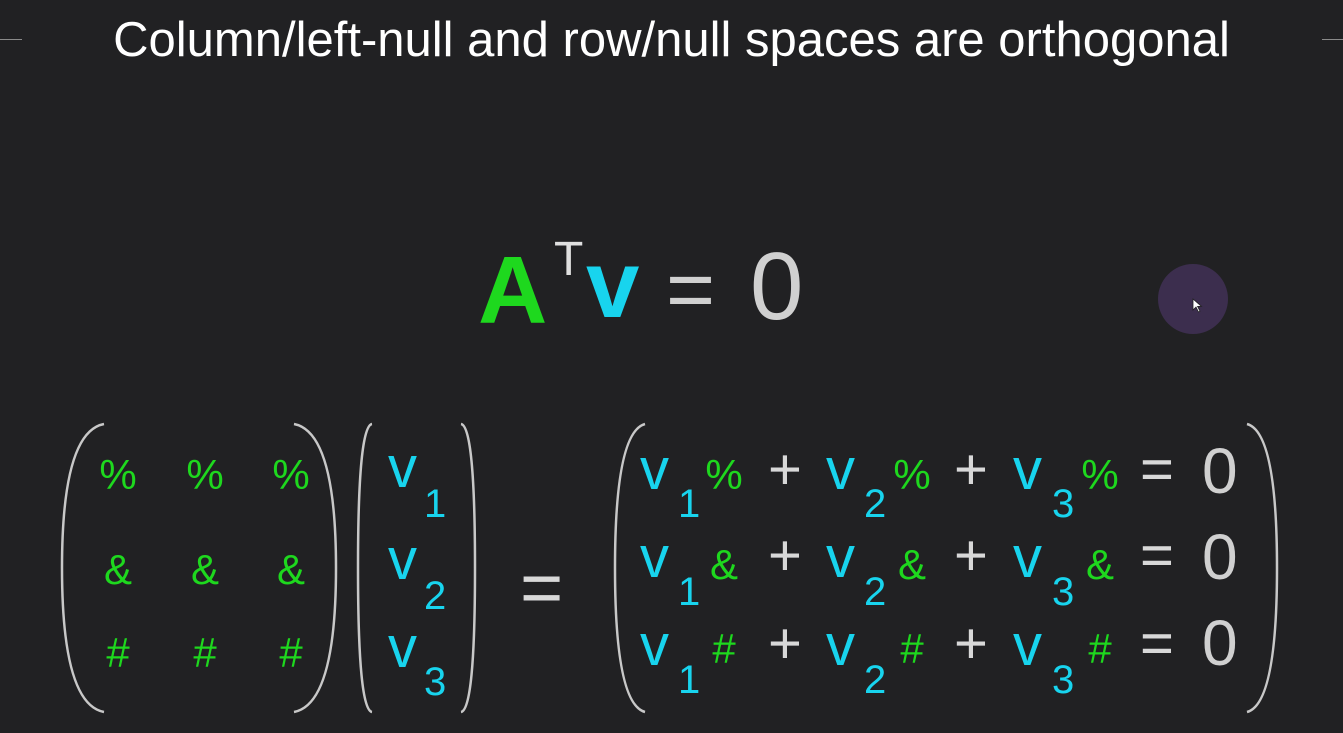 The height and width of the screenshot is (733, 1343). What do you see at coordinates (1197, 305) in the screenshot?
I see `mouse-pointer-icon` at bounding box center [1197, 305].